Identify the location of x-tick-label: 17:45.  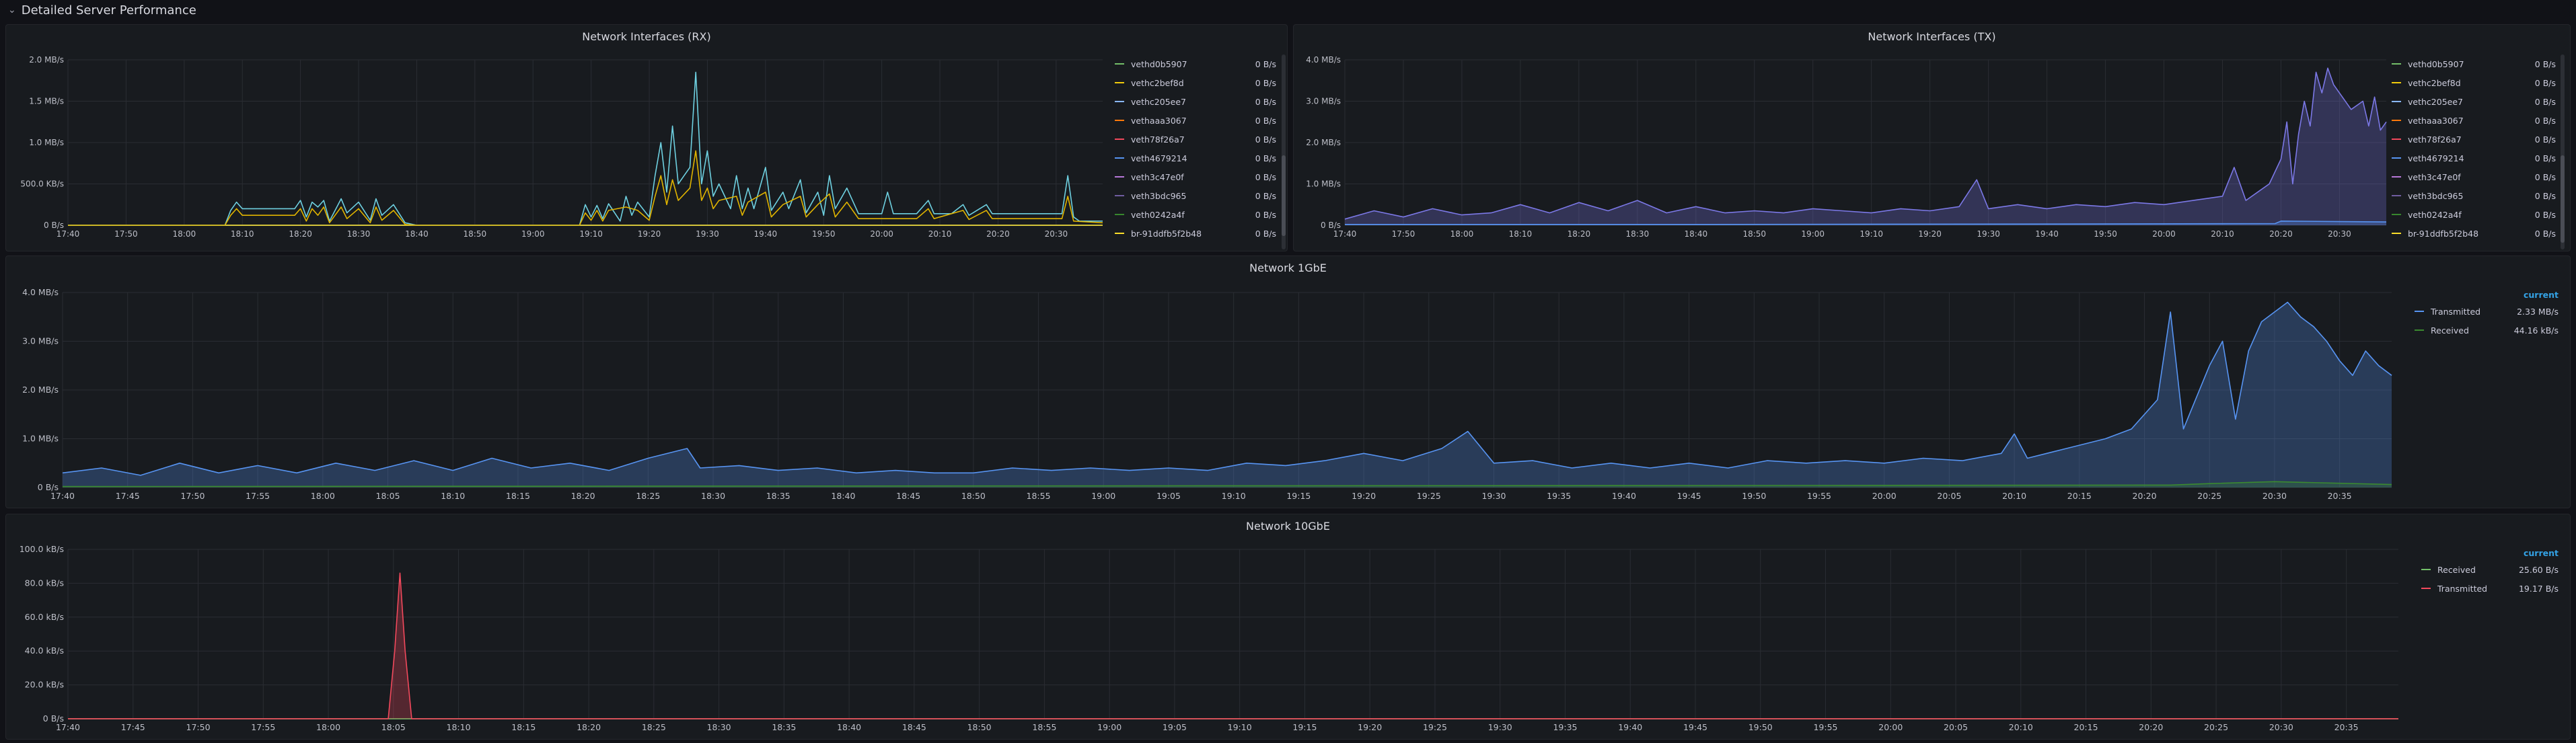
(133, 727).